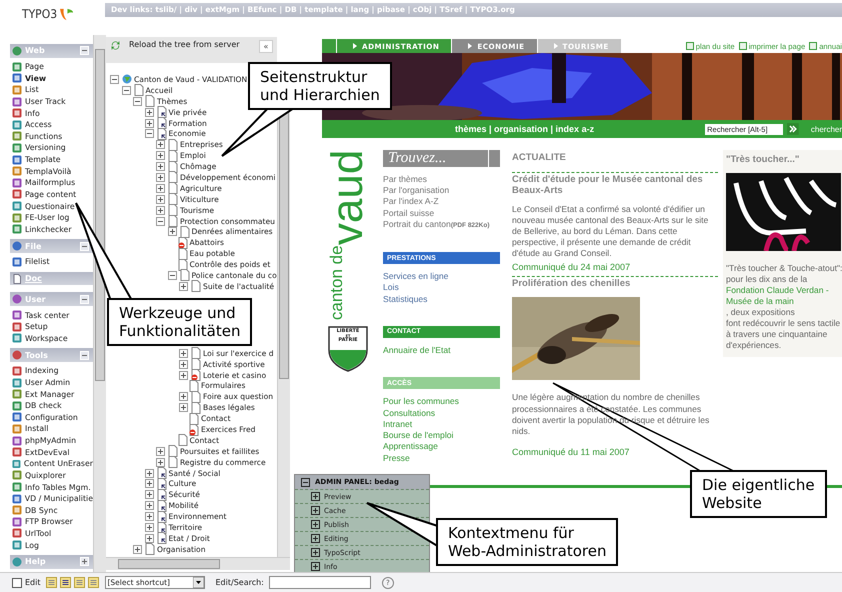  I want to click on edit-checkbox, so click(17, 583).